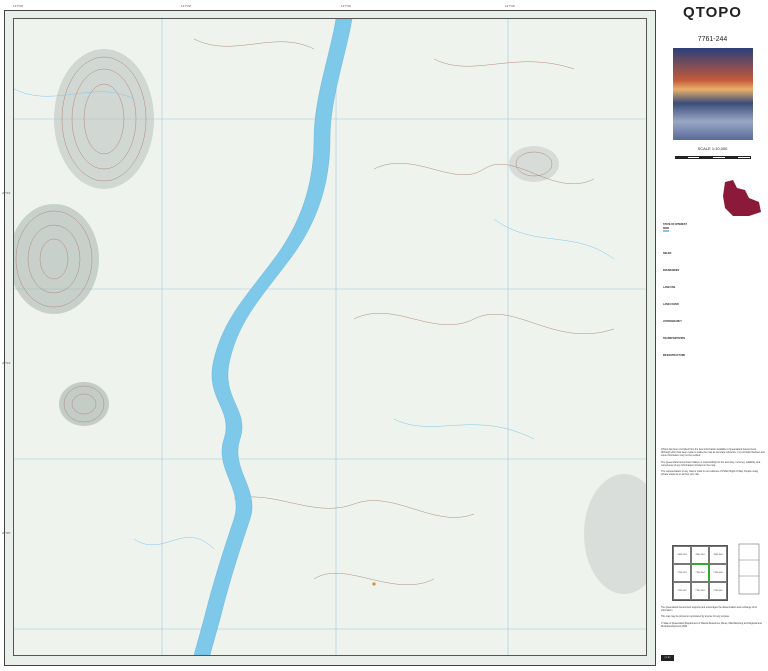 The width and height of the screenshot is (768, 671). I want to click on tile: 7761-243, so click(700, 591).